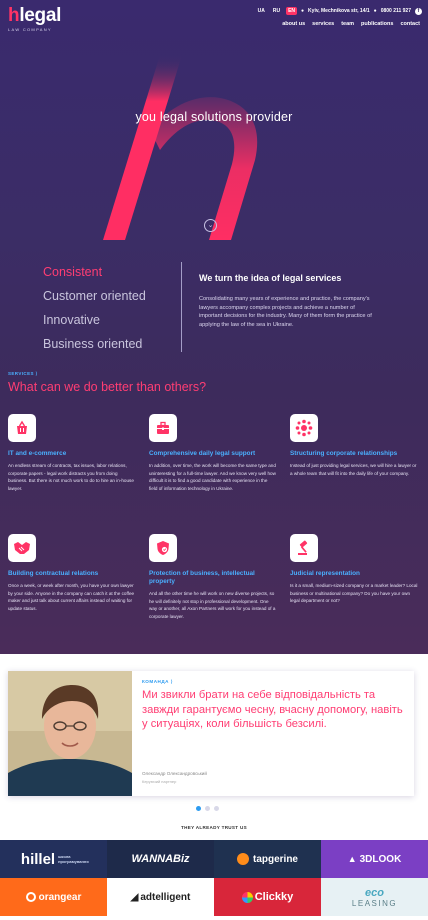  I want to click on network-icon, so click(304, 428).